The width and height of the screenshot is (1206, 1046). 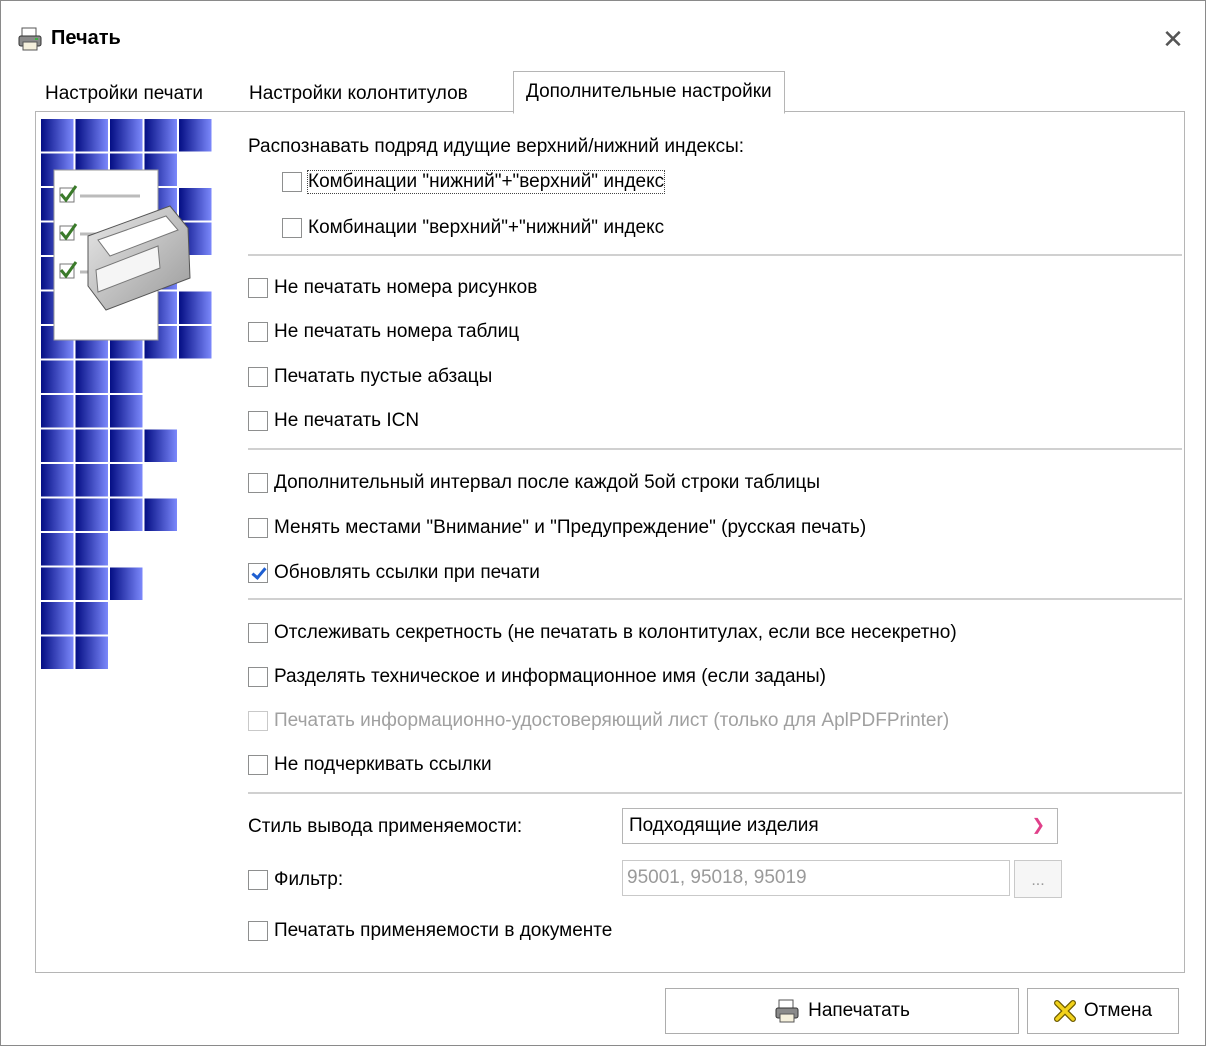 What do you see at coordinates (787, 1011) in the screenshot?
I see `printer-icon` at bounding box center [787, 1011].